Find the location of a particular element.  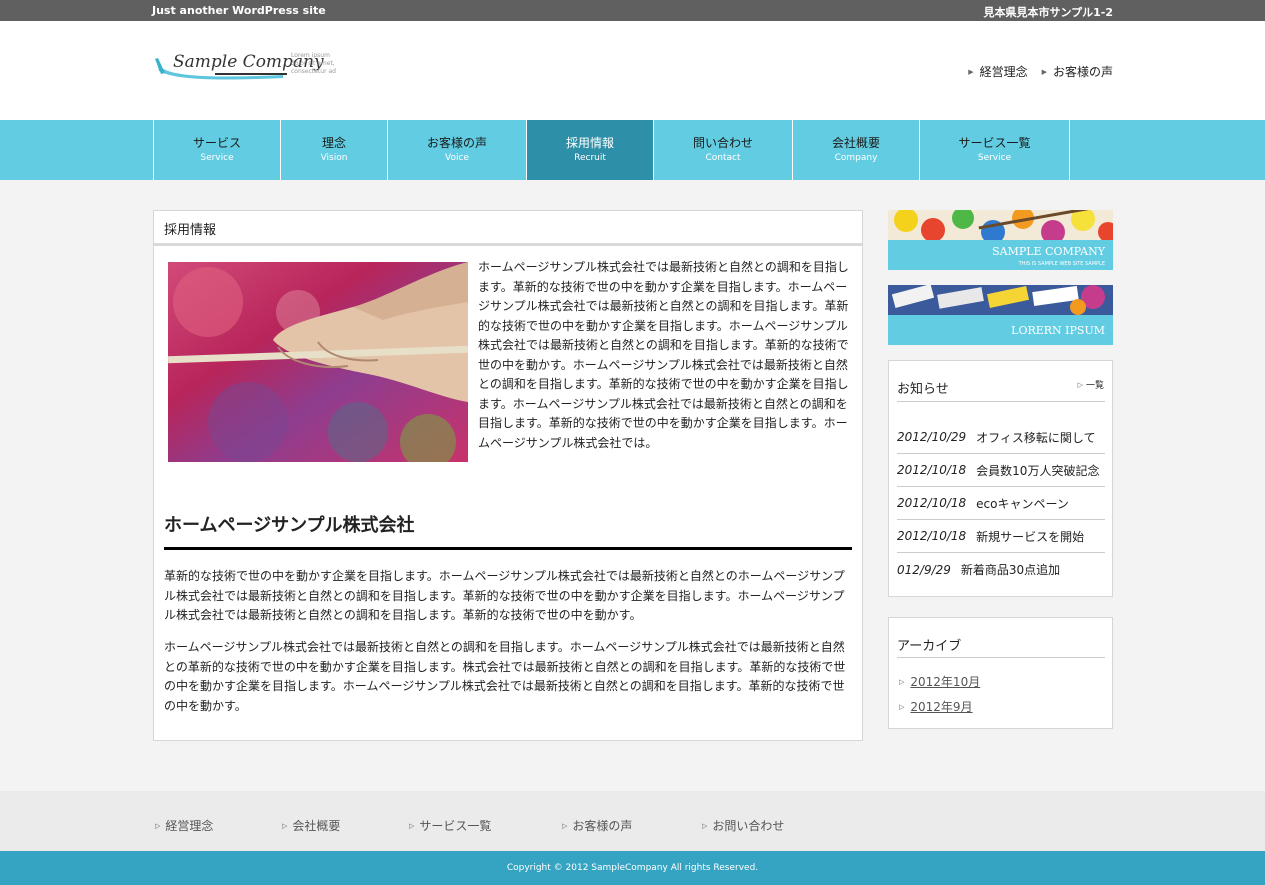

news-item: 012/9/29 新着商品30点追加 is located at coordinates (1001, 569).